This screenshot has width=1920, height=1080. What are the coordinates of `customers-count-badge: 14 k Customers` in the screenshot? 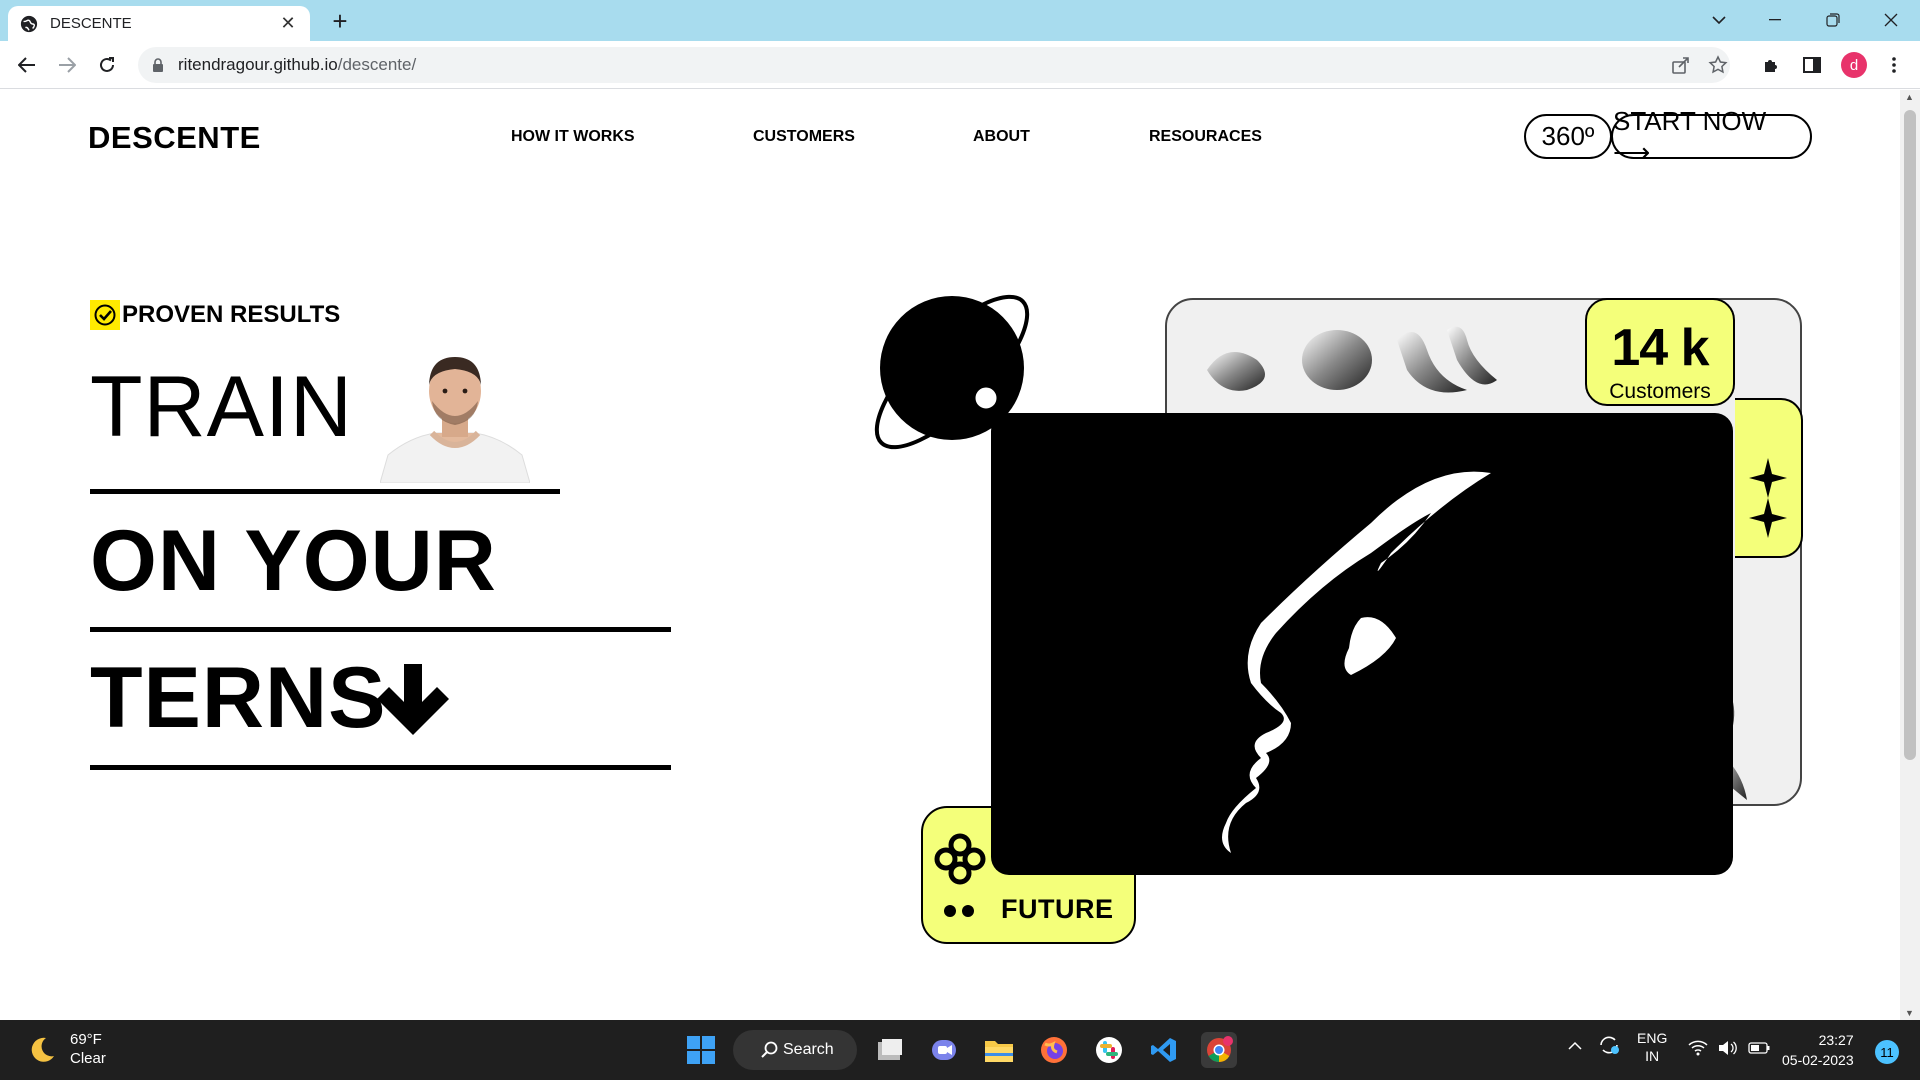 It's located at (1660, 352).